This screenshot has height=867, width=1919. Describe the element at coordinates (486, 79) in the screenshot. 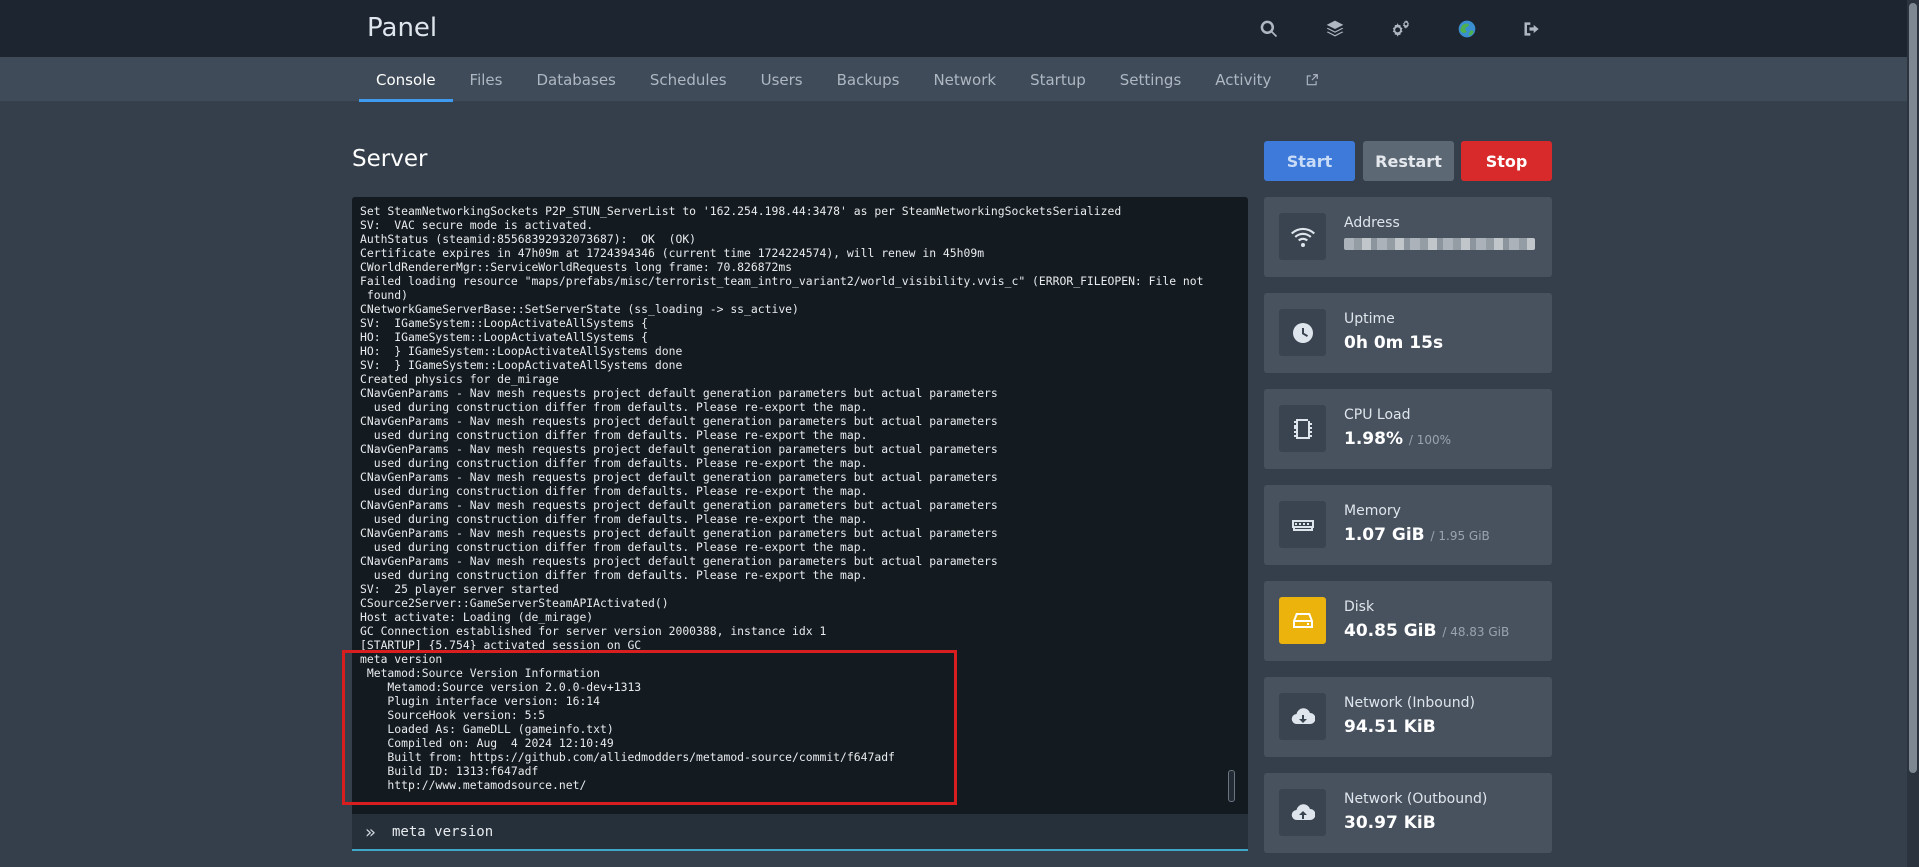

I see `tab-files: Files` at that location.